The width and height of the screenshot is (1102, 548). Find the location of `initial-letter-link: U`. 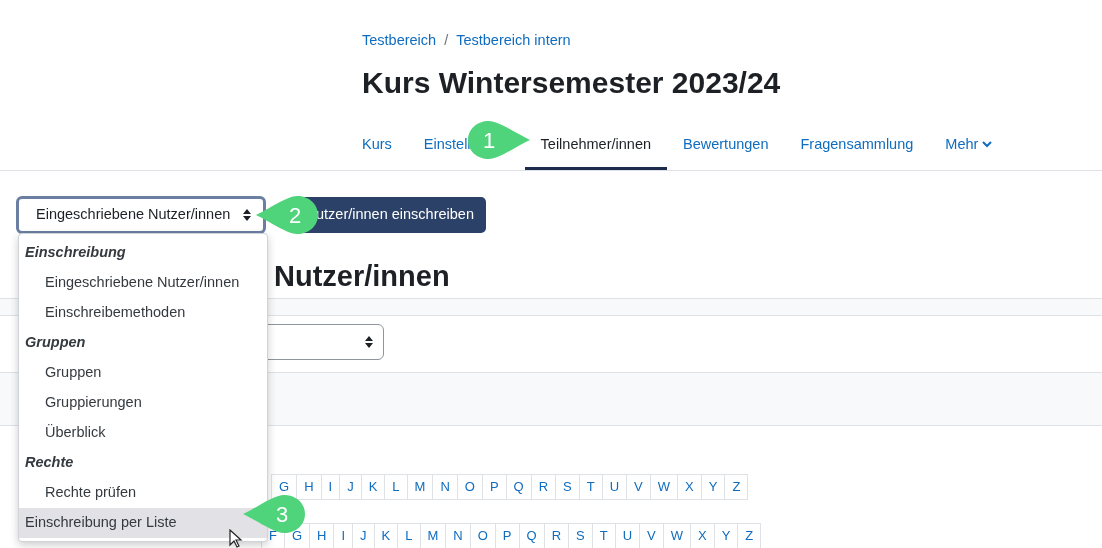

initial-letter-link: U is located at coordinates (614, 487).